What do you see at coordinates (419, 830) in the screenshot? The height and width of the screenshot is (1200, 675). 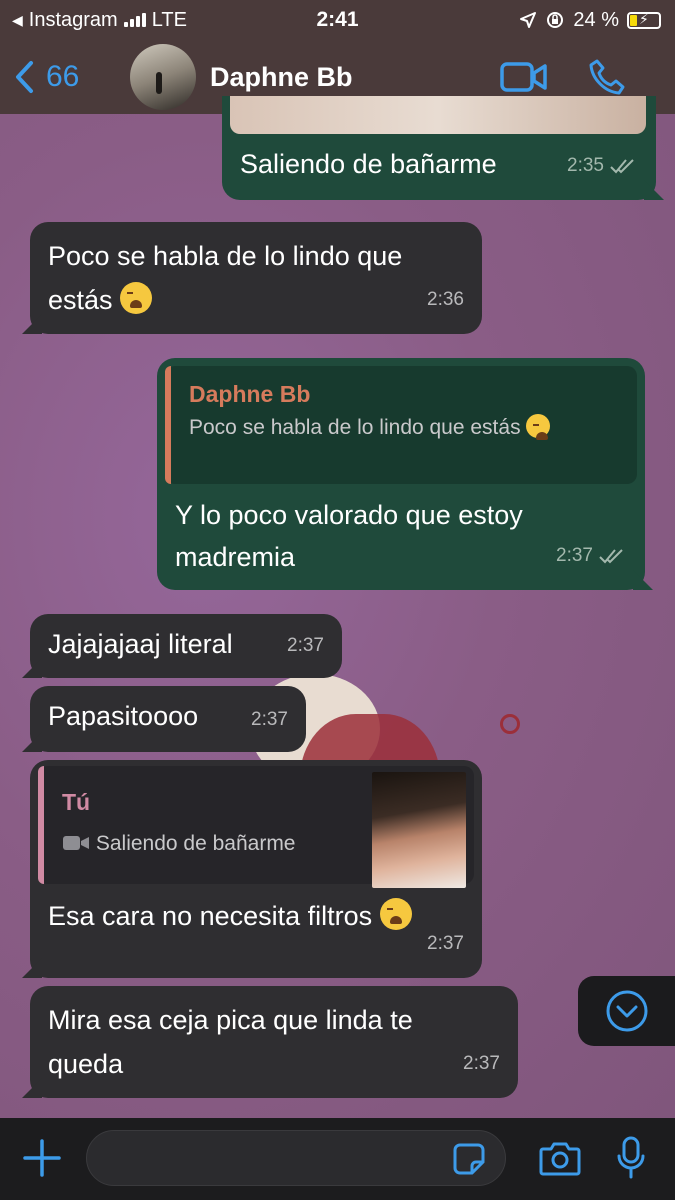 I see `quote-thumbnail` at bounding box center [419, 830].